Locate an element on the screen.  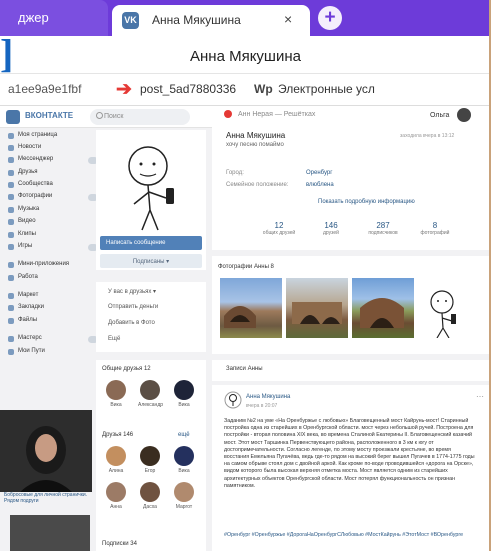
counter-label: общих друзей is located at coordinates (279, 233).